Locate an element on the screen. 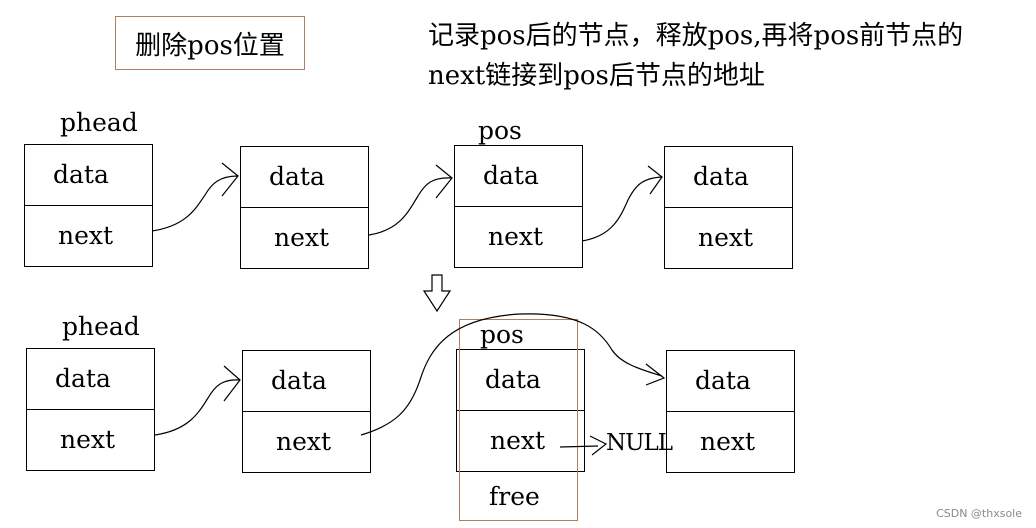 The width and height of the screenshot is (1036, 528). free-label: free is located at coordinates (514, 496).